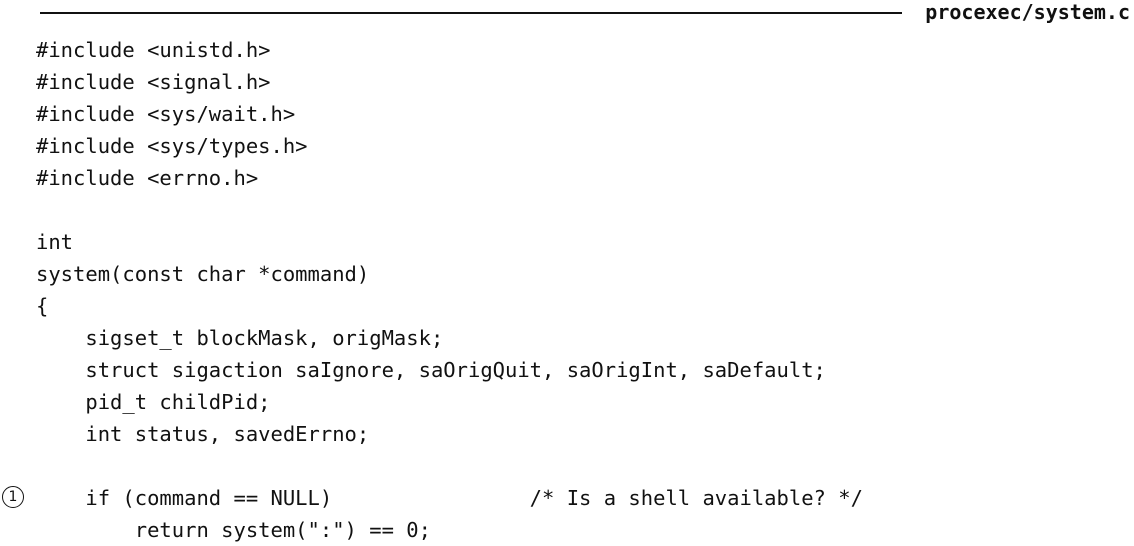 The width and height of the screenshot is (1134, 546). Describe the element at coordinates (55, 242) in the screenshot. I see `code-line: int` at that location.